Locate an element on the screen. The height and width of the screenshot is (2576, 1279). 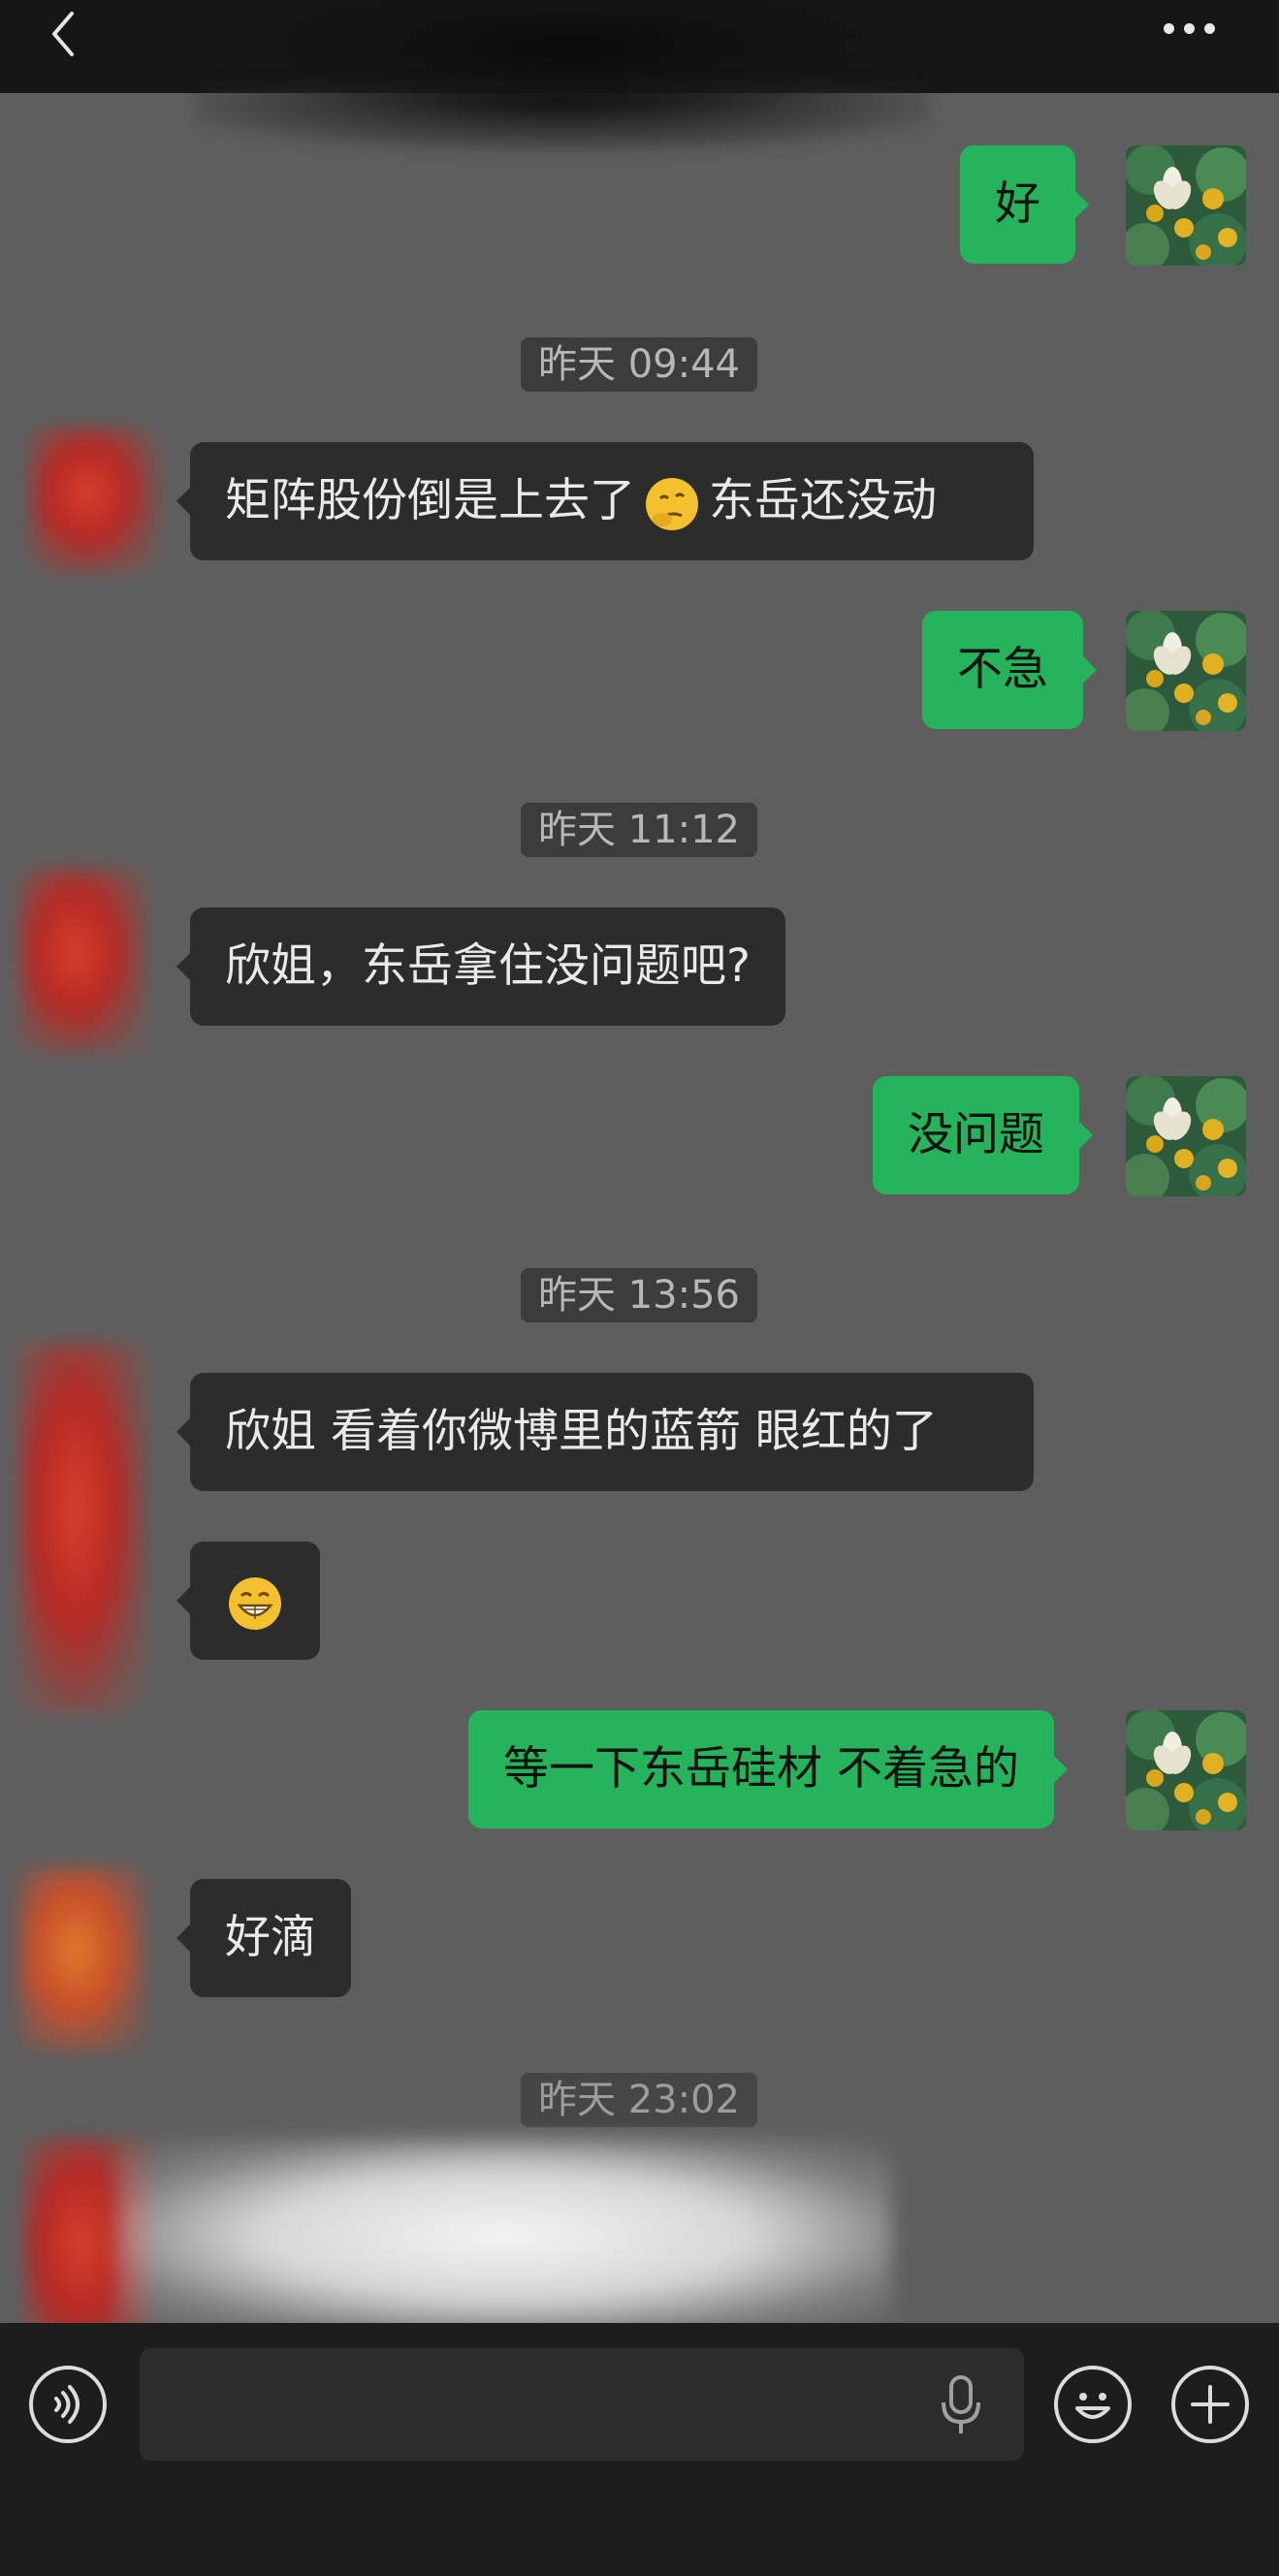
thinking-face-icon is located at coordinates (672, 503).